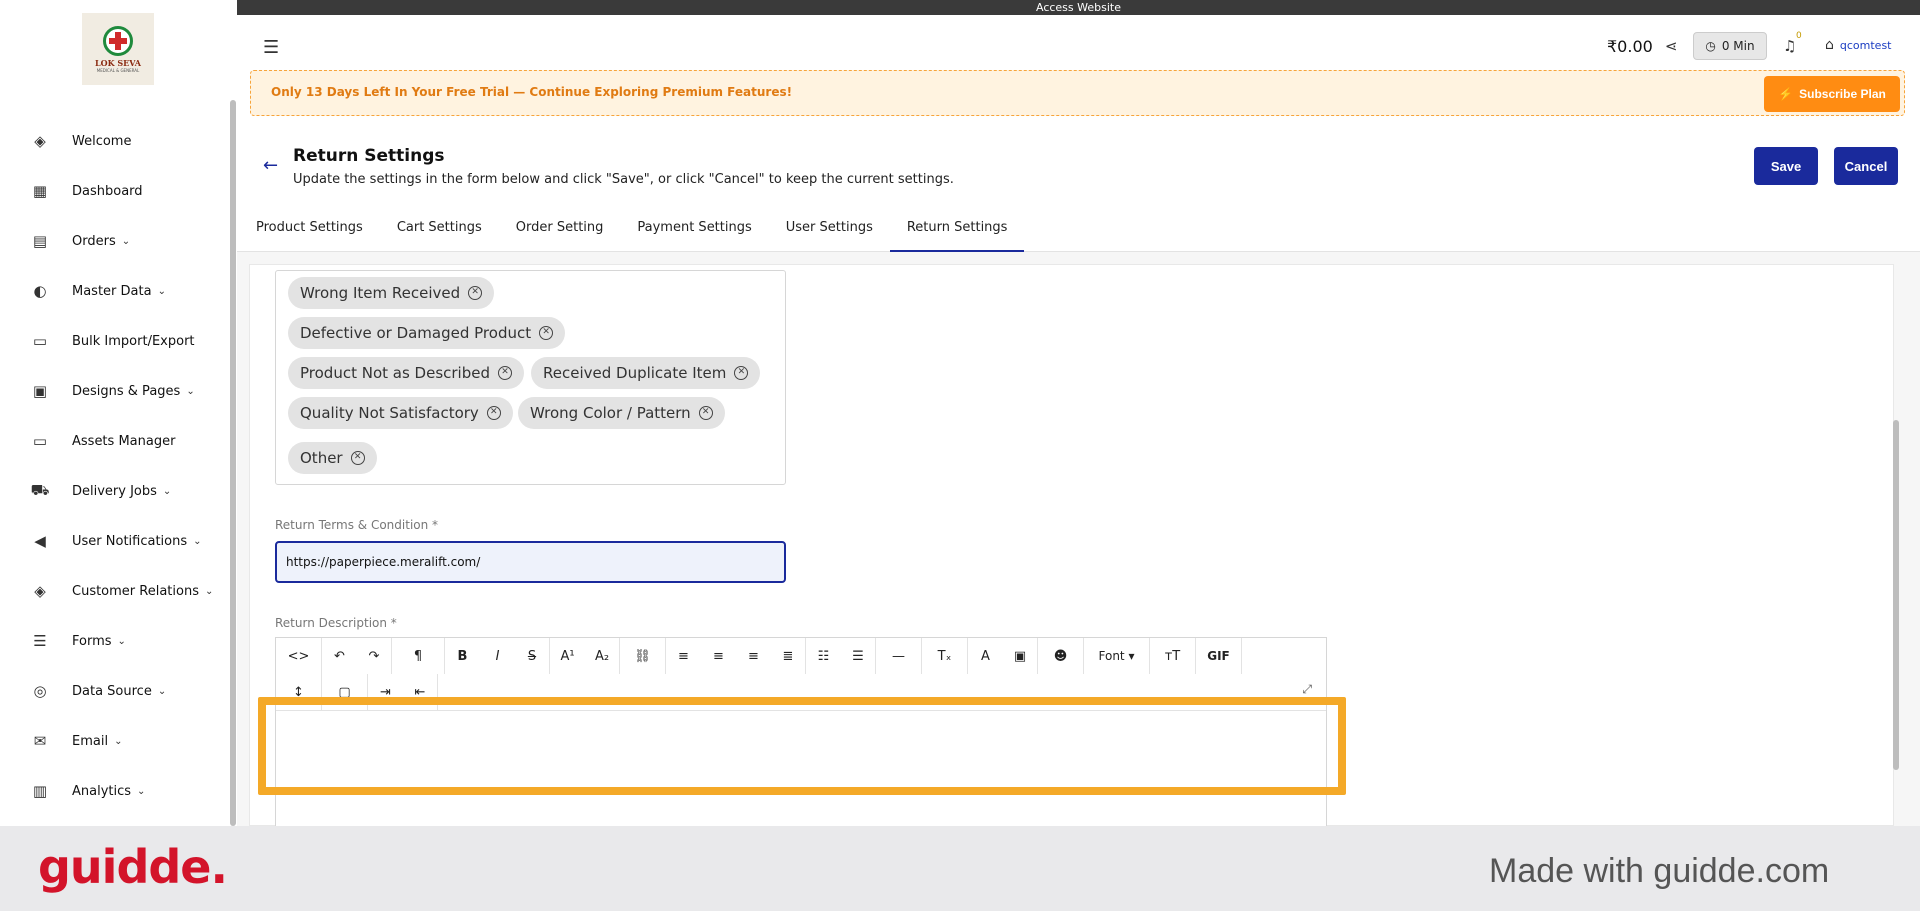  I want to click on bell-icon: ♫, so click(1789, 46).